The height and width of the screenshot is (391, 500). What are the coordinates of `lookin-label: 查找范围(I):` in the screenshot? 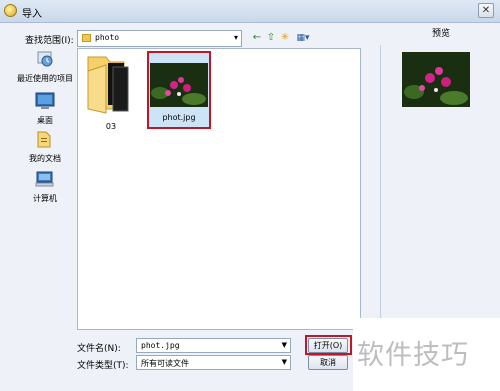 It's located at (49, 41).